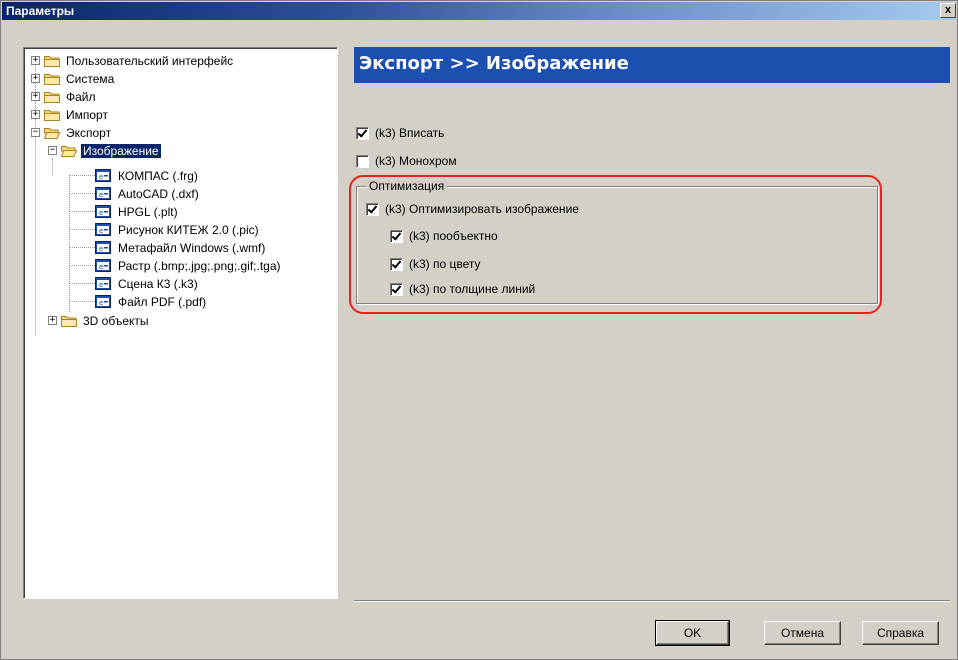  Describe the element at coordinates (116, 320) in the screenshot. I see `tree-item-label: 3D объекты` at that location.